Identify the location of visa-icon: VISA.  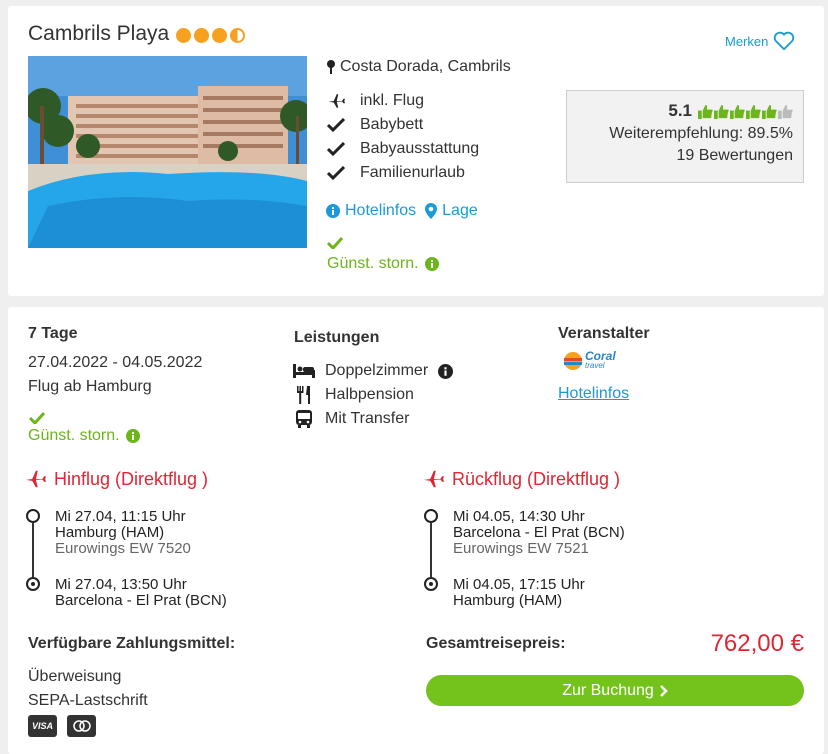
(42, 726).